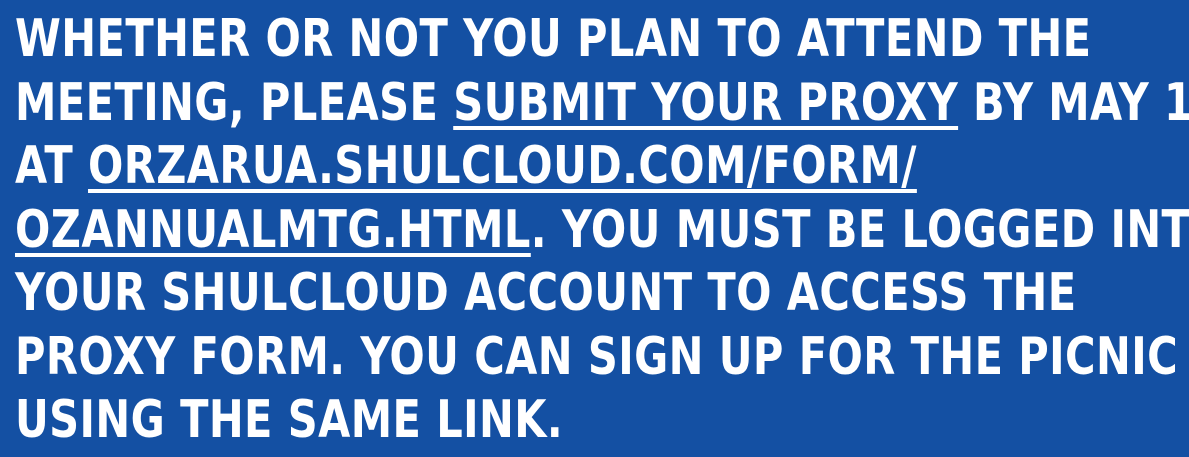  I want to click on notice-line-5: YOUR SHULCLOUD ACCOUNT TO ACCESS THE, so click(546, 293).